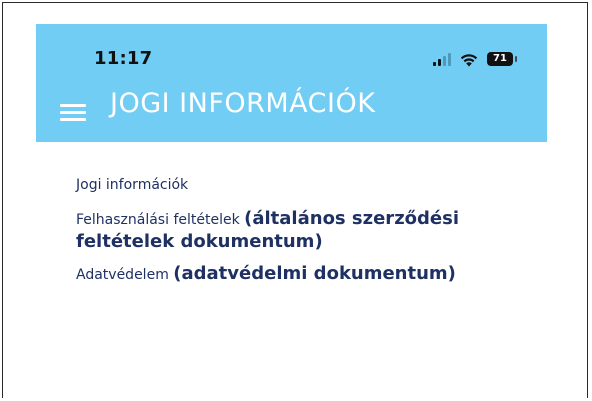  Describe the element at coordinates (314, 273) in the screenshot. I see `privacy-document-link: (adatvédelmi dokumentum)` at that location.